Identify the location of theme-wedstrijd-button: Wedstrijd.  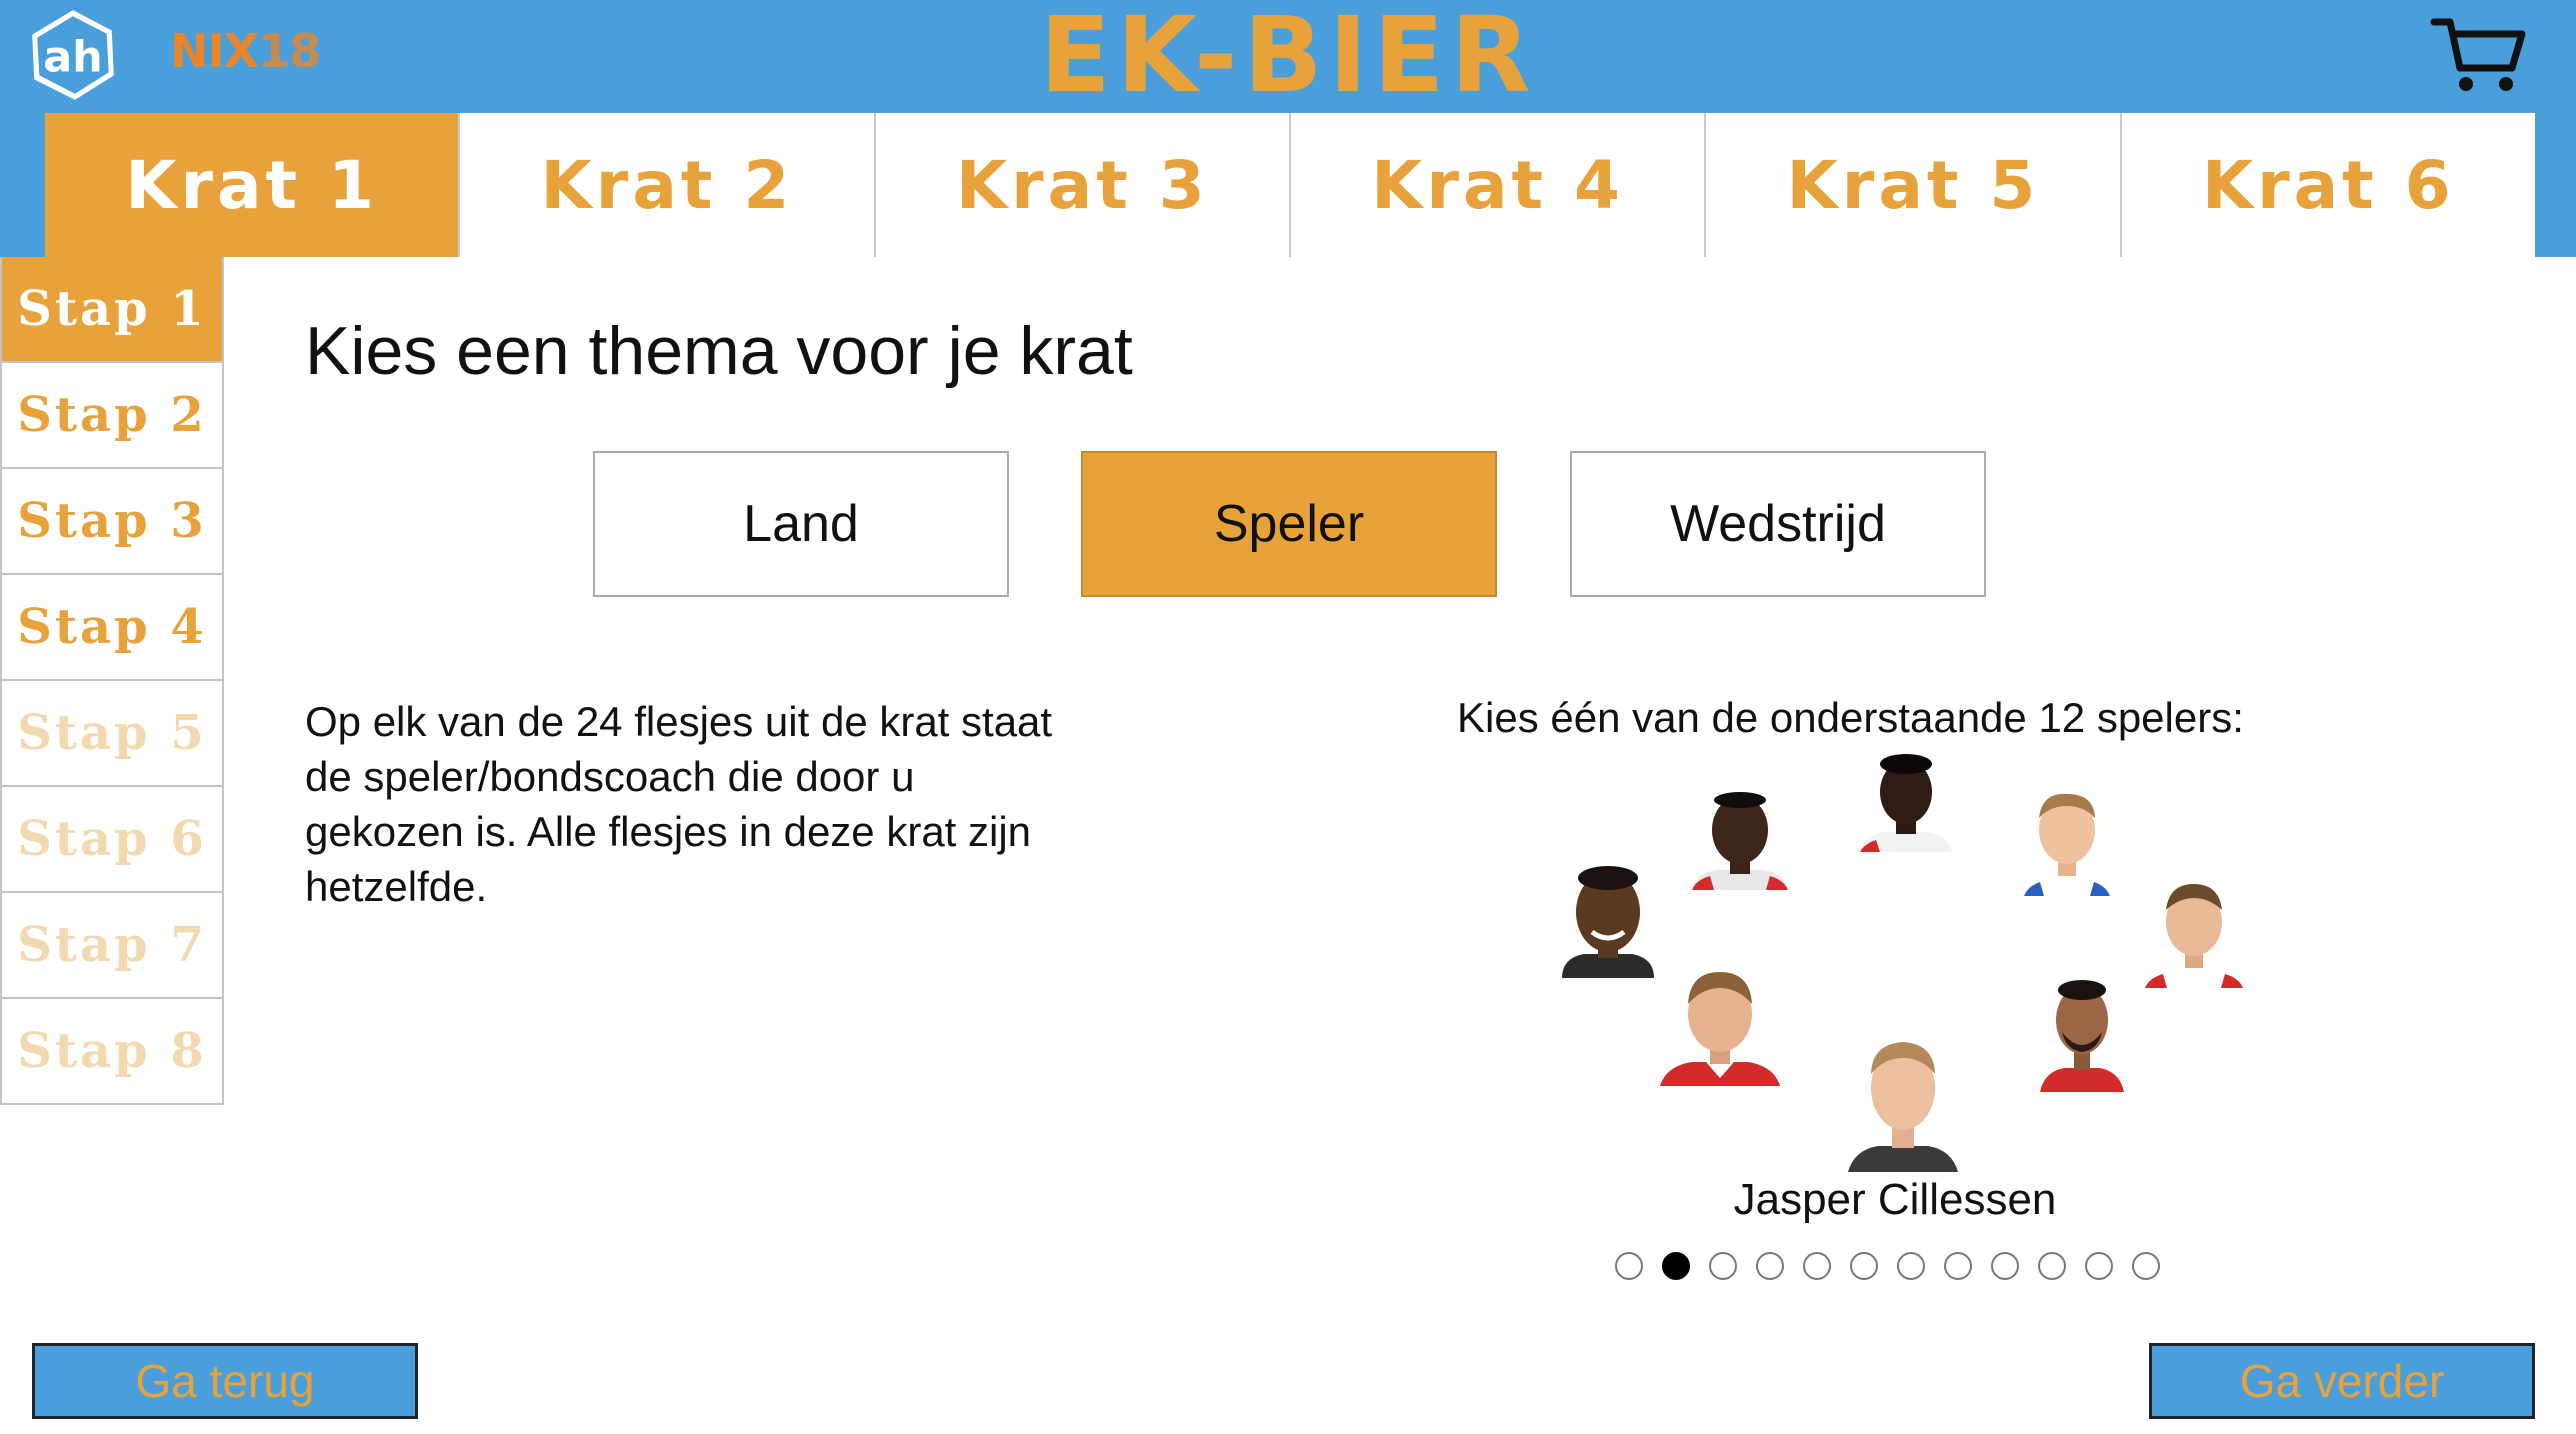
(1778, 524).